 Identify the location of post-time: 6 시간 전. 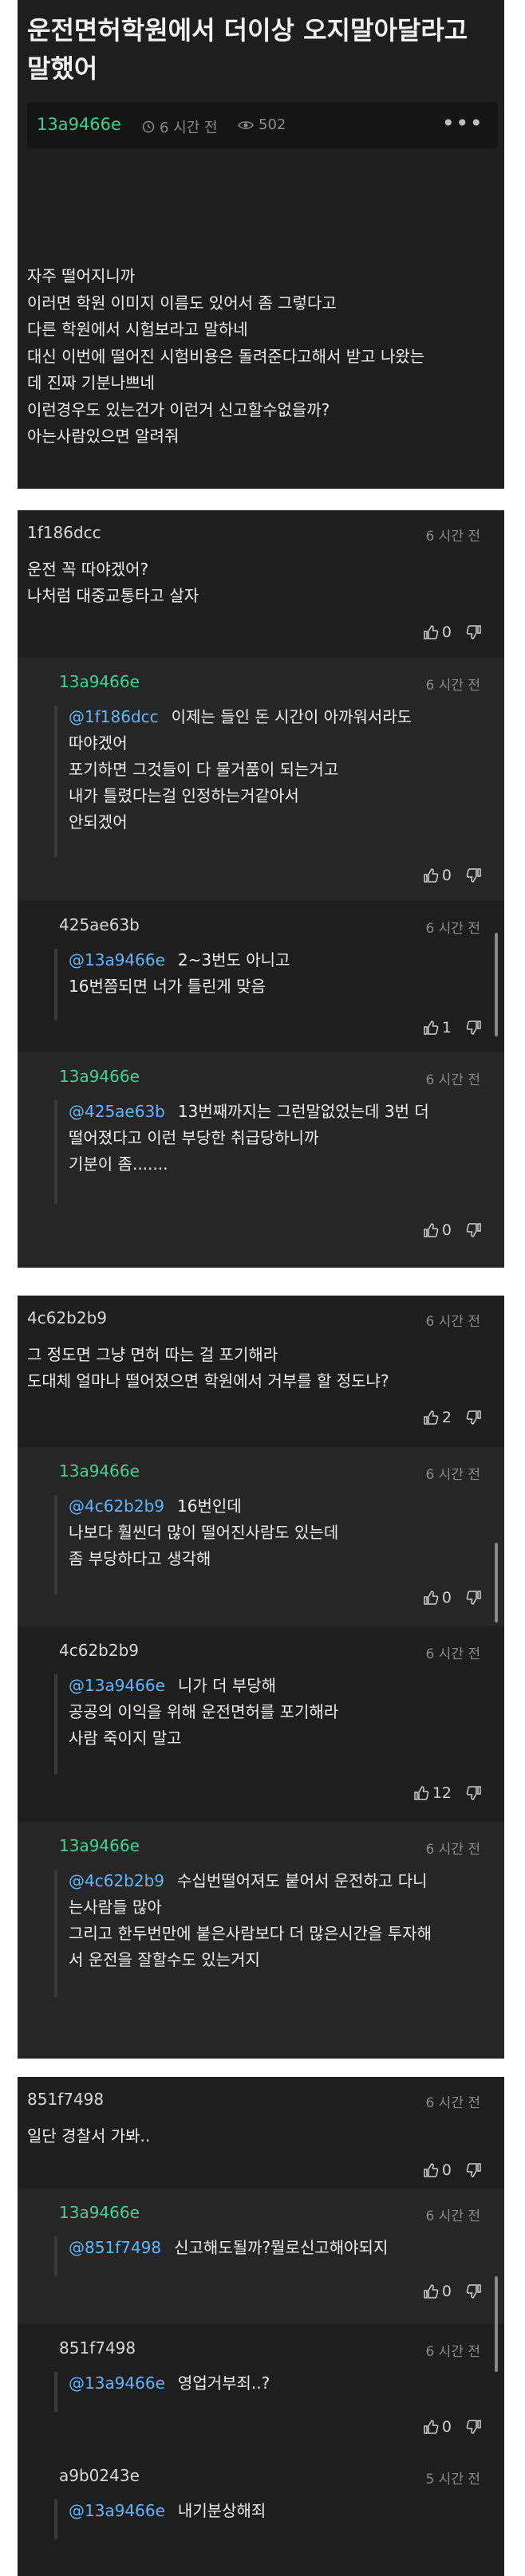
(180, 127).